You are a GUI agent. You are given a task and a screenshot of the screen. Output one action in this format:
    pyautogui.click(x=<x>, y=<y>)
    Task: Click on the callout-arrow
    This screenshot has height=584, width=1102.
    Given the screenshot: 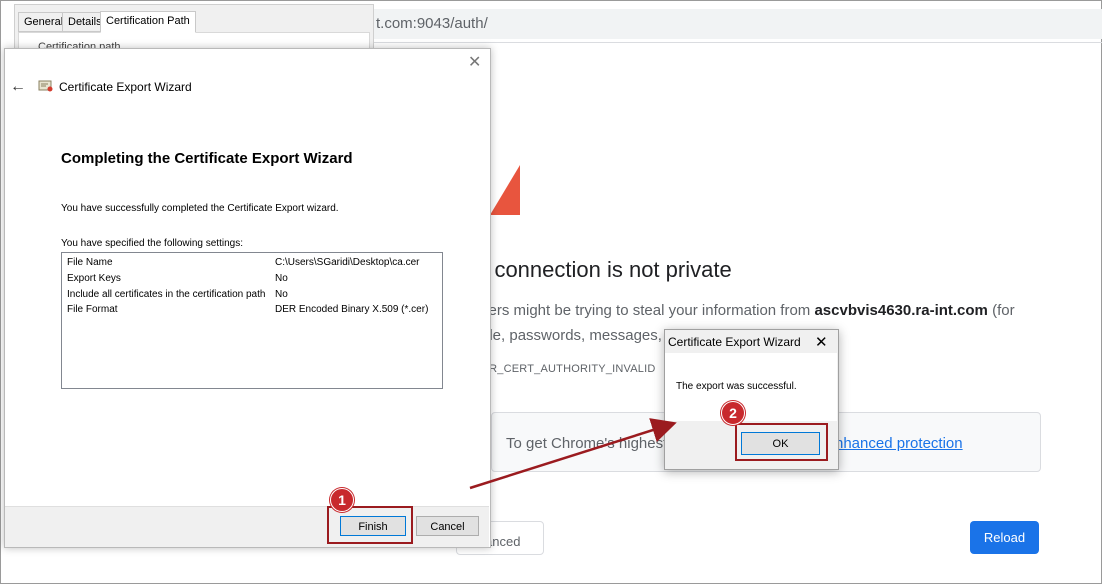 What is the action you would take?
    pyautogui.click(x=573, y=454)
    